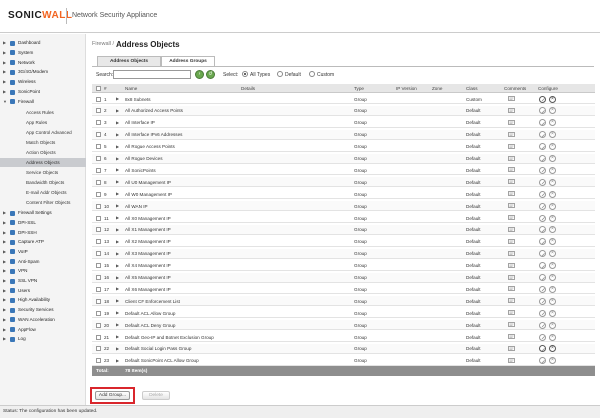 This screenshot has height=418, width=600. I want to click on search-clear-icon: ↺, so click(210, 74).